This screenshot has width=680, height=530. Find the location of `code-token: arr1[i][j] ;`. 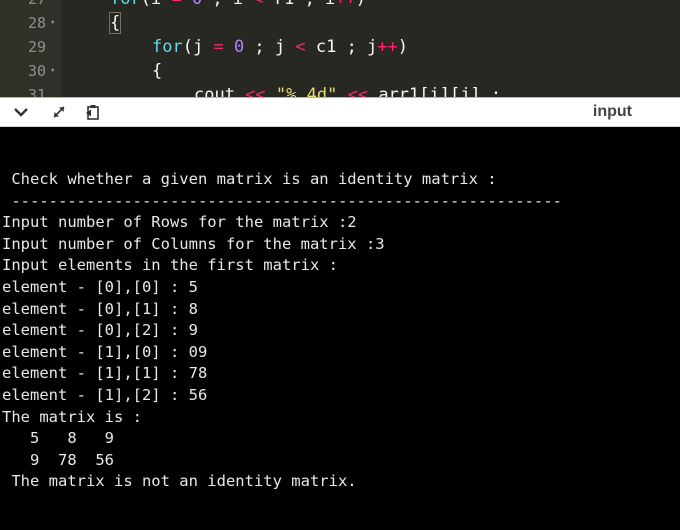

code-token: arr1[i][j] ; is located at coordinates (435, 91).